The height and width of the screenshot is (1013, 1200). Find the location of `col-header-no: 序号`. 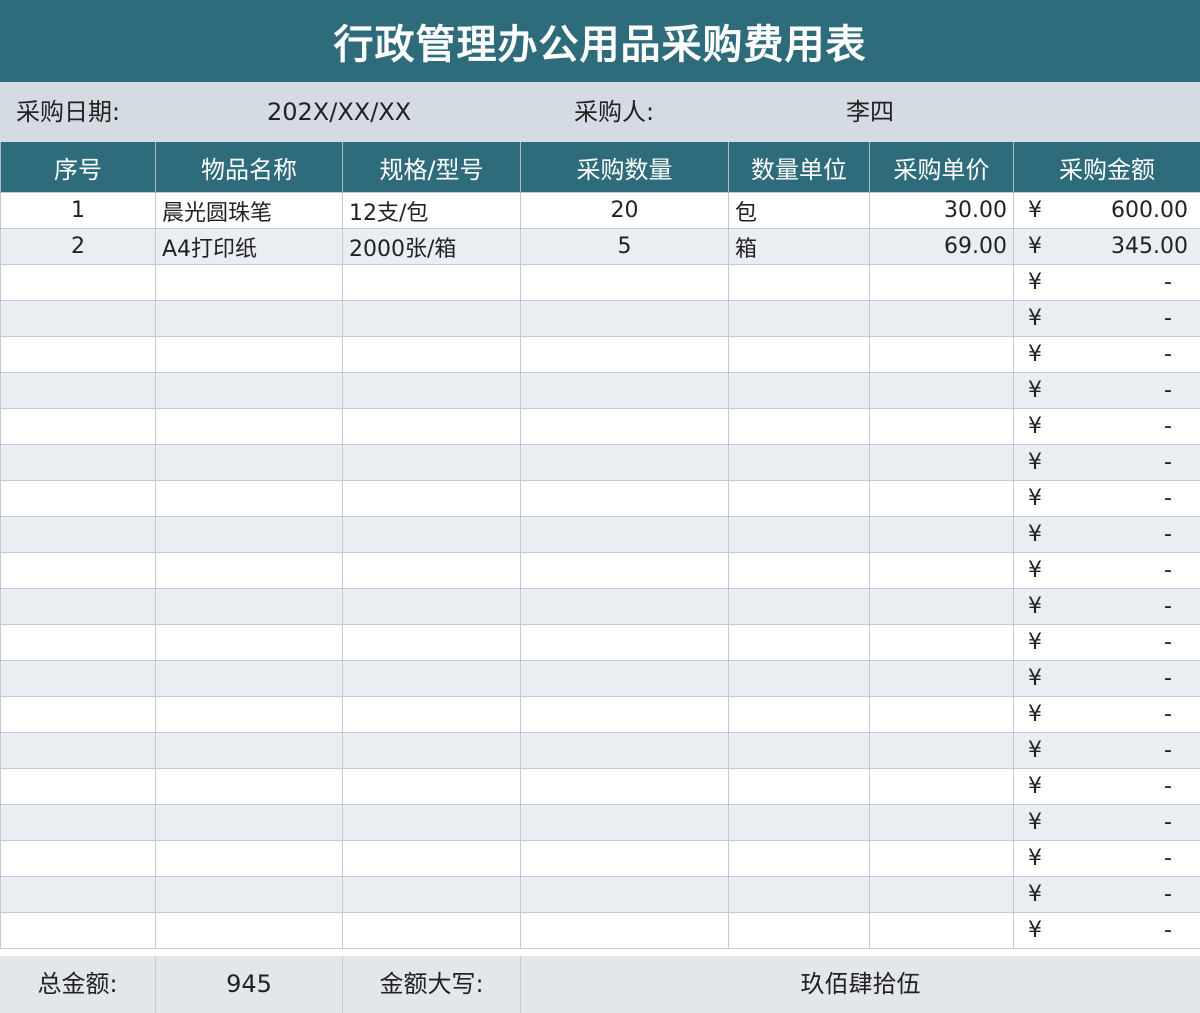

col-header-no: 序号 is located at coordinates (78, 167).